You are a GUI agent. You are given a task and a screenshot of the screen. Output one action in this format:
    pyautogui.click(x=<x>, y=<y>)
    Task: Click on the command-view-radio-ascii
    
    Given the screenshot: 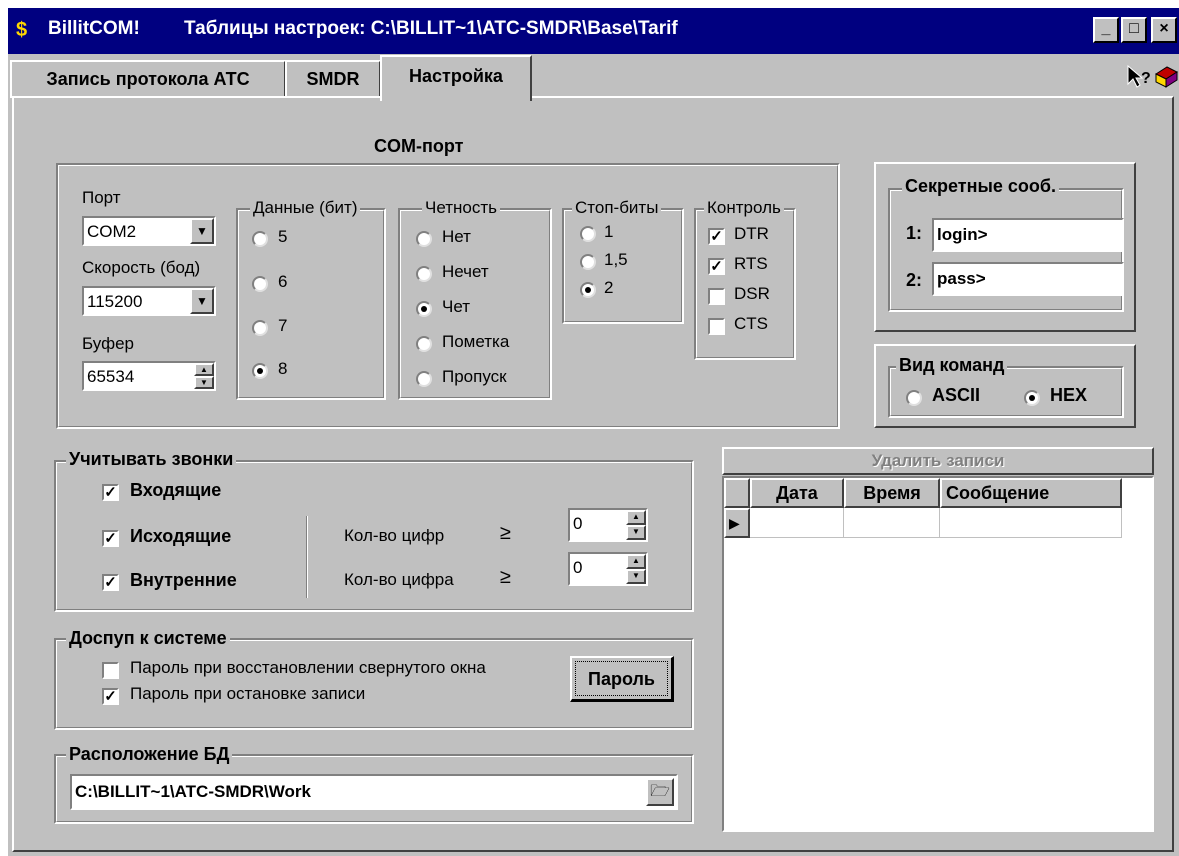 What is the action you would take?
    pyautogui.click(x=914, y=398)
    